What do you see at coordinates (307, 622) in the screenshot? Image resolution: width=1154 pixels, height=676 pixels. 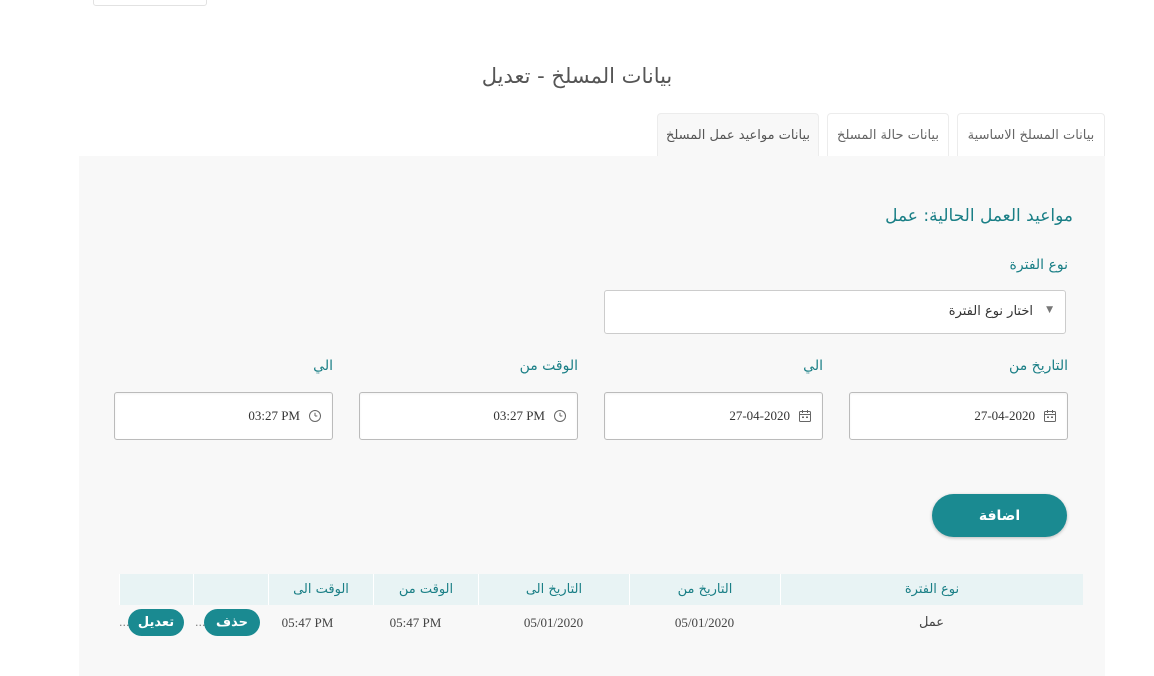 I see `cell-time-to: 05:47 PM` at bounding box center [307, 622].